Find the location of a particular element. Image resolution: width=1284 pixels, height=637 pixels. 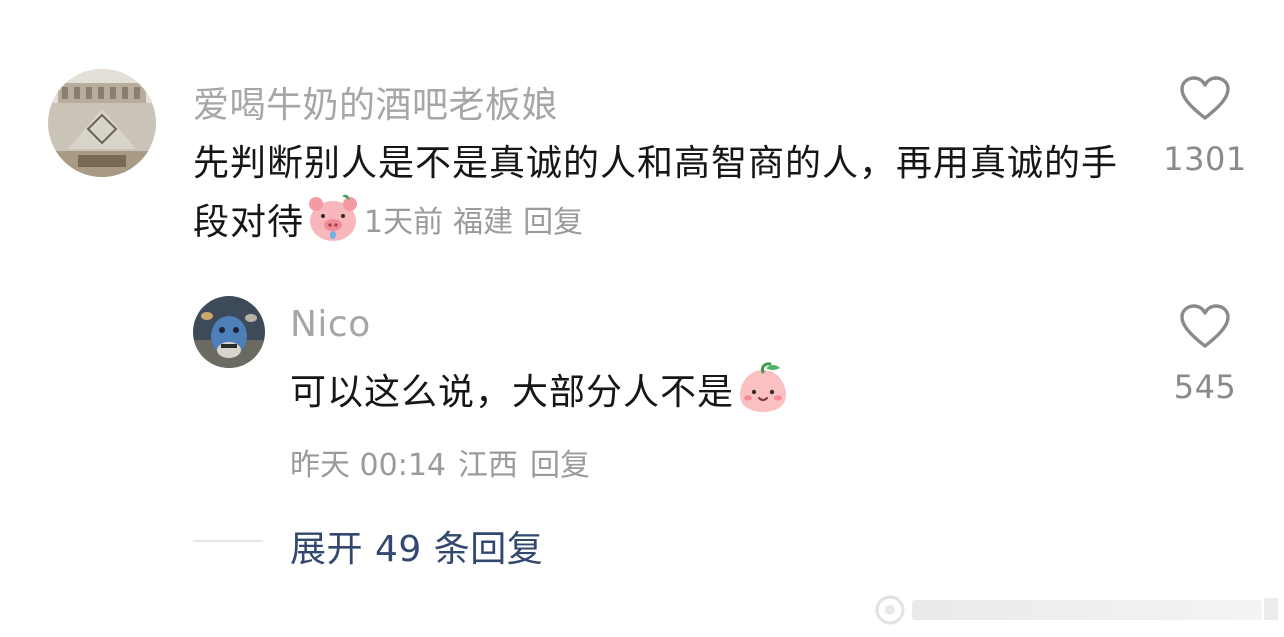

reply-meta: 昨天 00:14 江西 回复 is located at coordinates (446, 462).